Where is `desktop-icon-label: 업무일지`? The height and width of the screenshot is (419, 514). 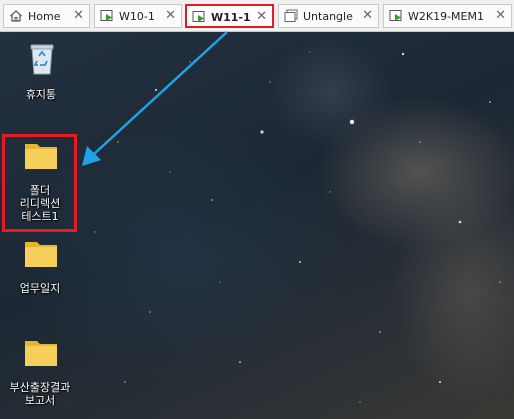 desktop-icon-label: 업무일지 is located at coordinates (40, 288).